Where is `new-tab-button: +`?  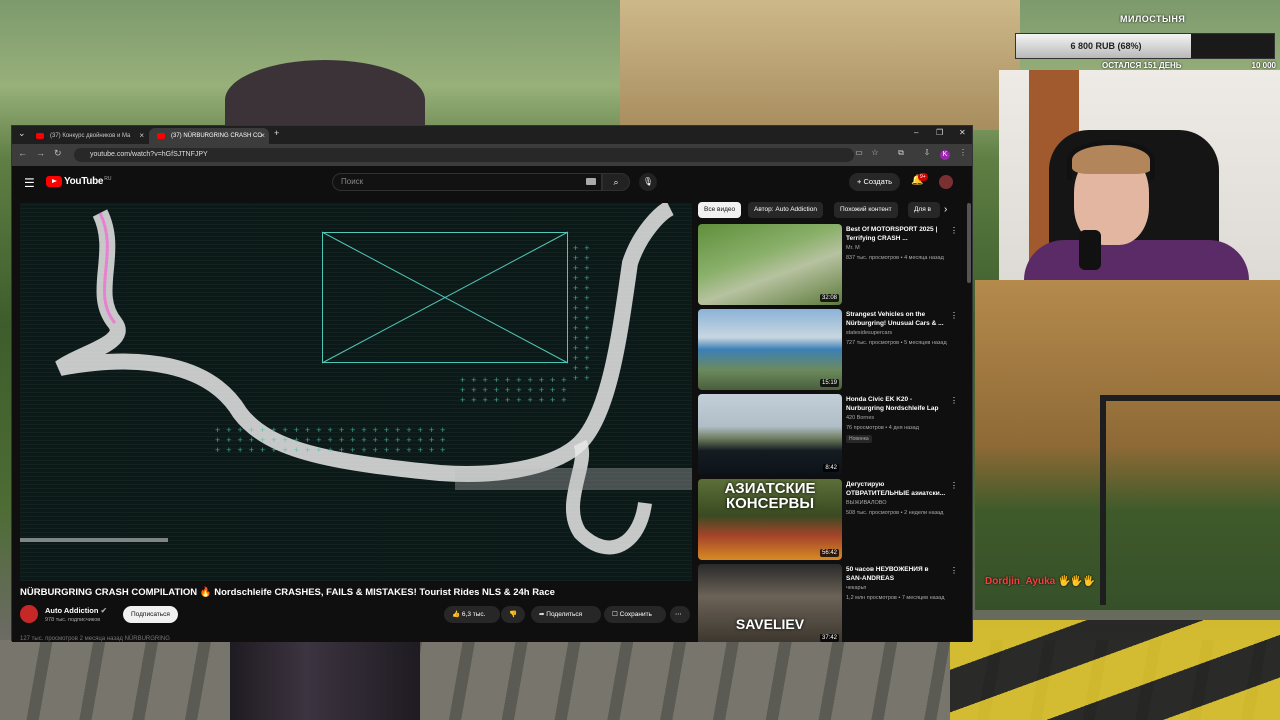 new-tab-button: + is located at coordinates (276, 133).